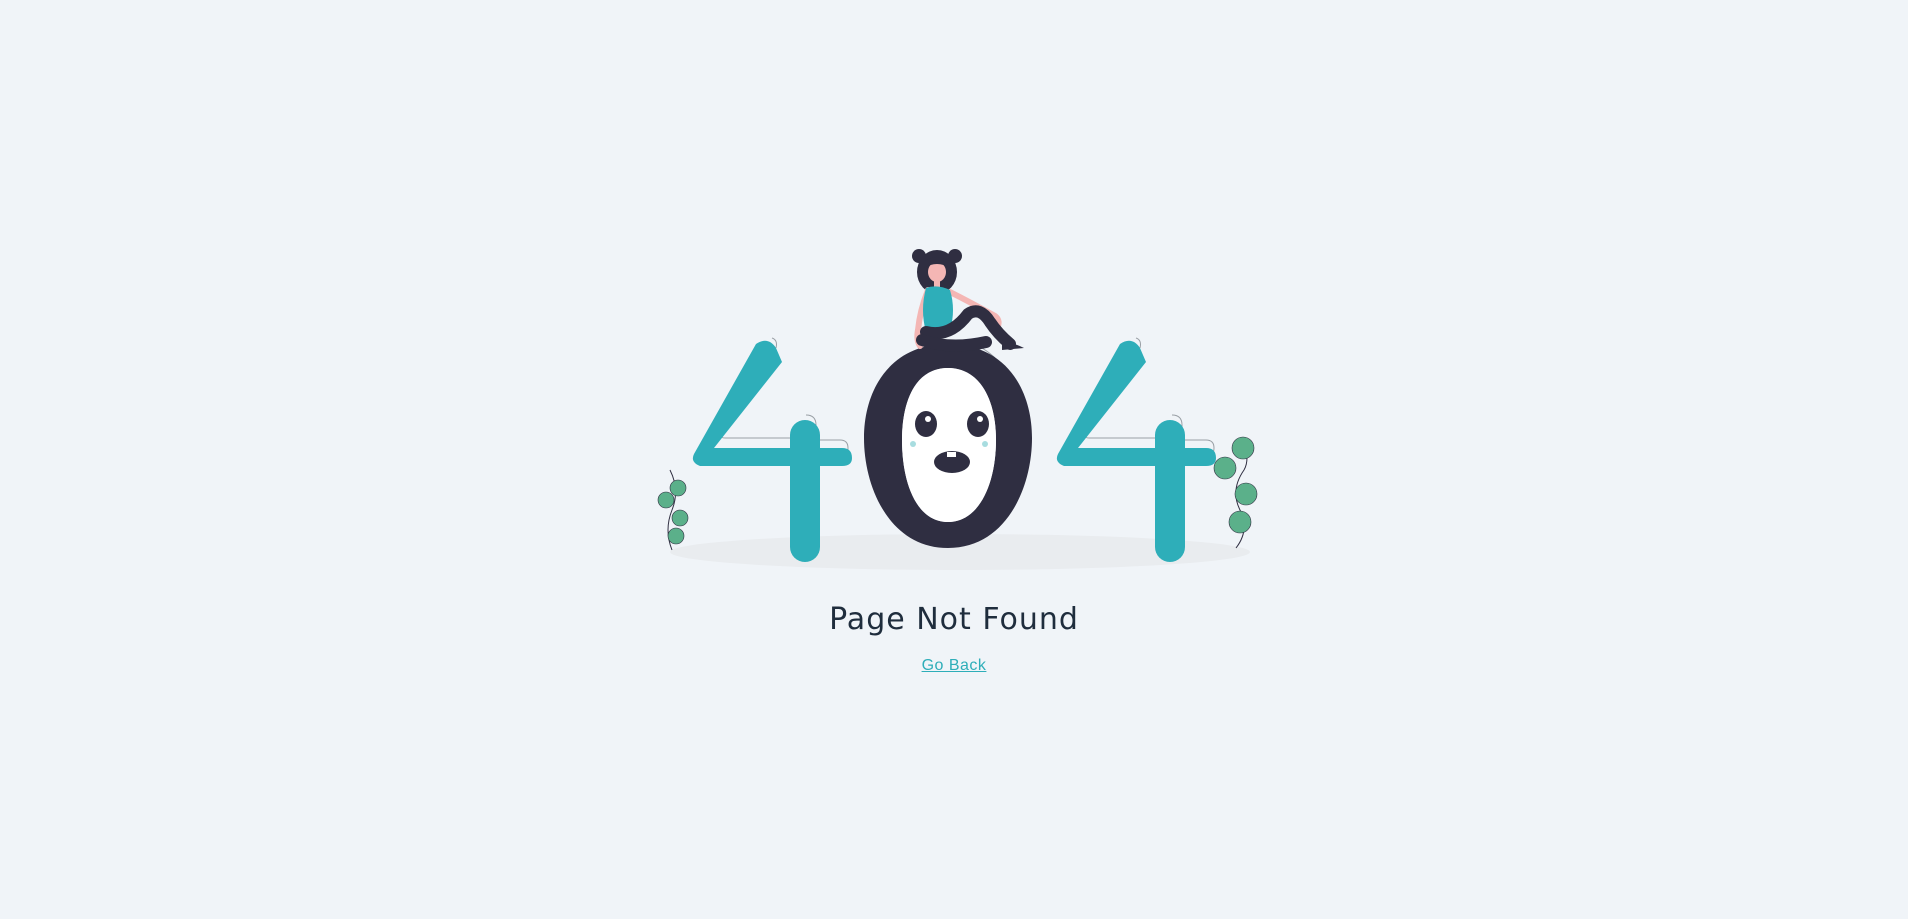  I want to click on left-four, so click(772, 451).